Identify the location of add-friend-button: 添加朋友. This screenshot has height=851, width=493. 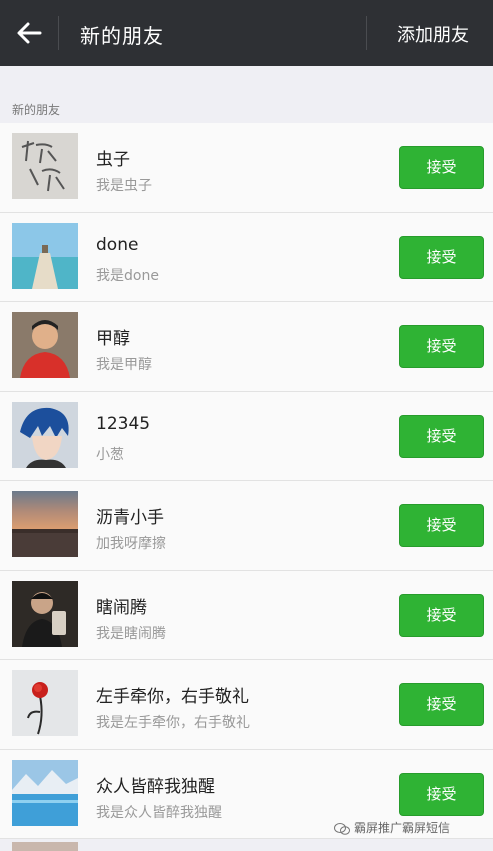
(433, 34).